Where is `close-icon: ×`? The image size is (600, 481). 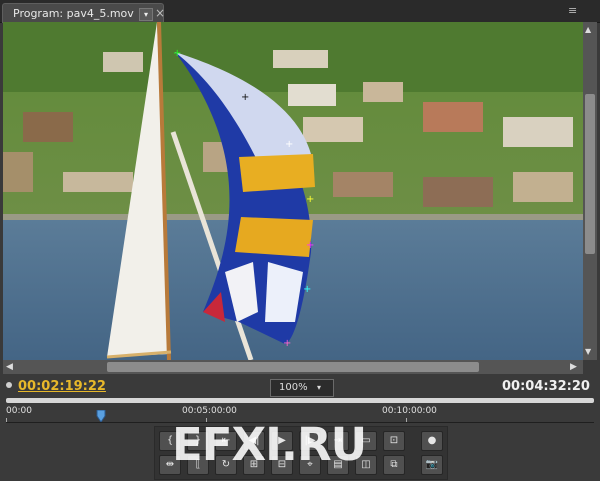
close-icon: × is located at coordinates (160, 13).